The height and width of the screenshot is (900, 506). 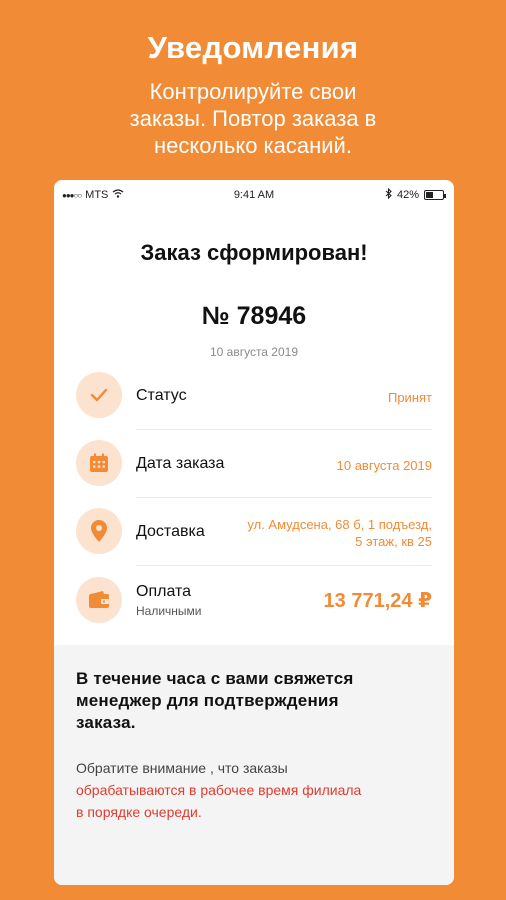 What do you see at coordinates (164, 591) in the screenshot?
I see `payment-label: Оплата` at bounding box center [164, 591].